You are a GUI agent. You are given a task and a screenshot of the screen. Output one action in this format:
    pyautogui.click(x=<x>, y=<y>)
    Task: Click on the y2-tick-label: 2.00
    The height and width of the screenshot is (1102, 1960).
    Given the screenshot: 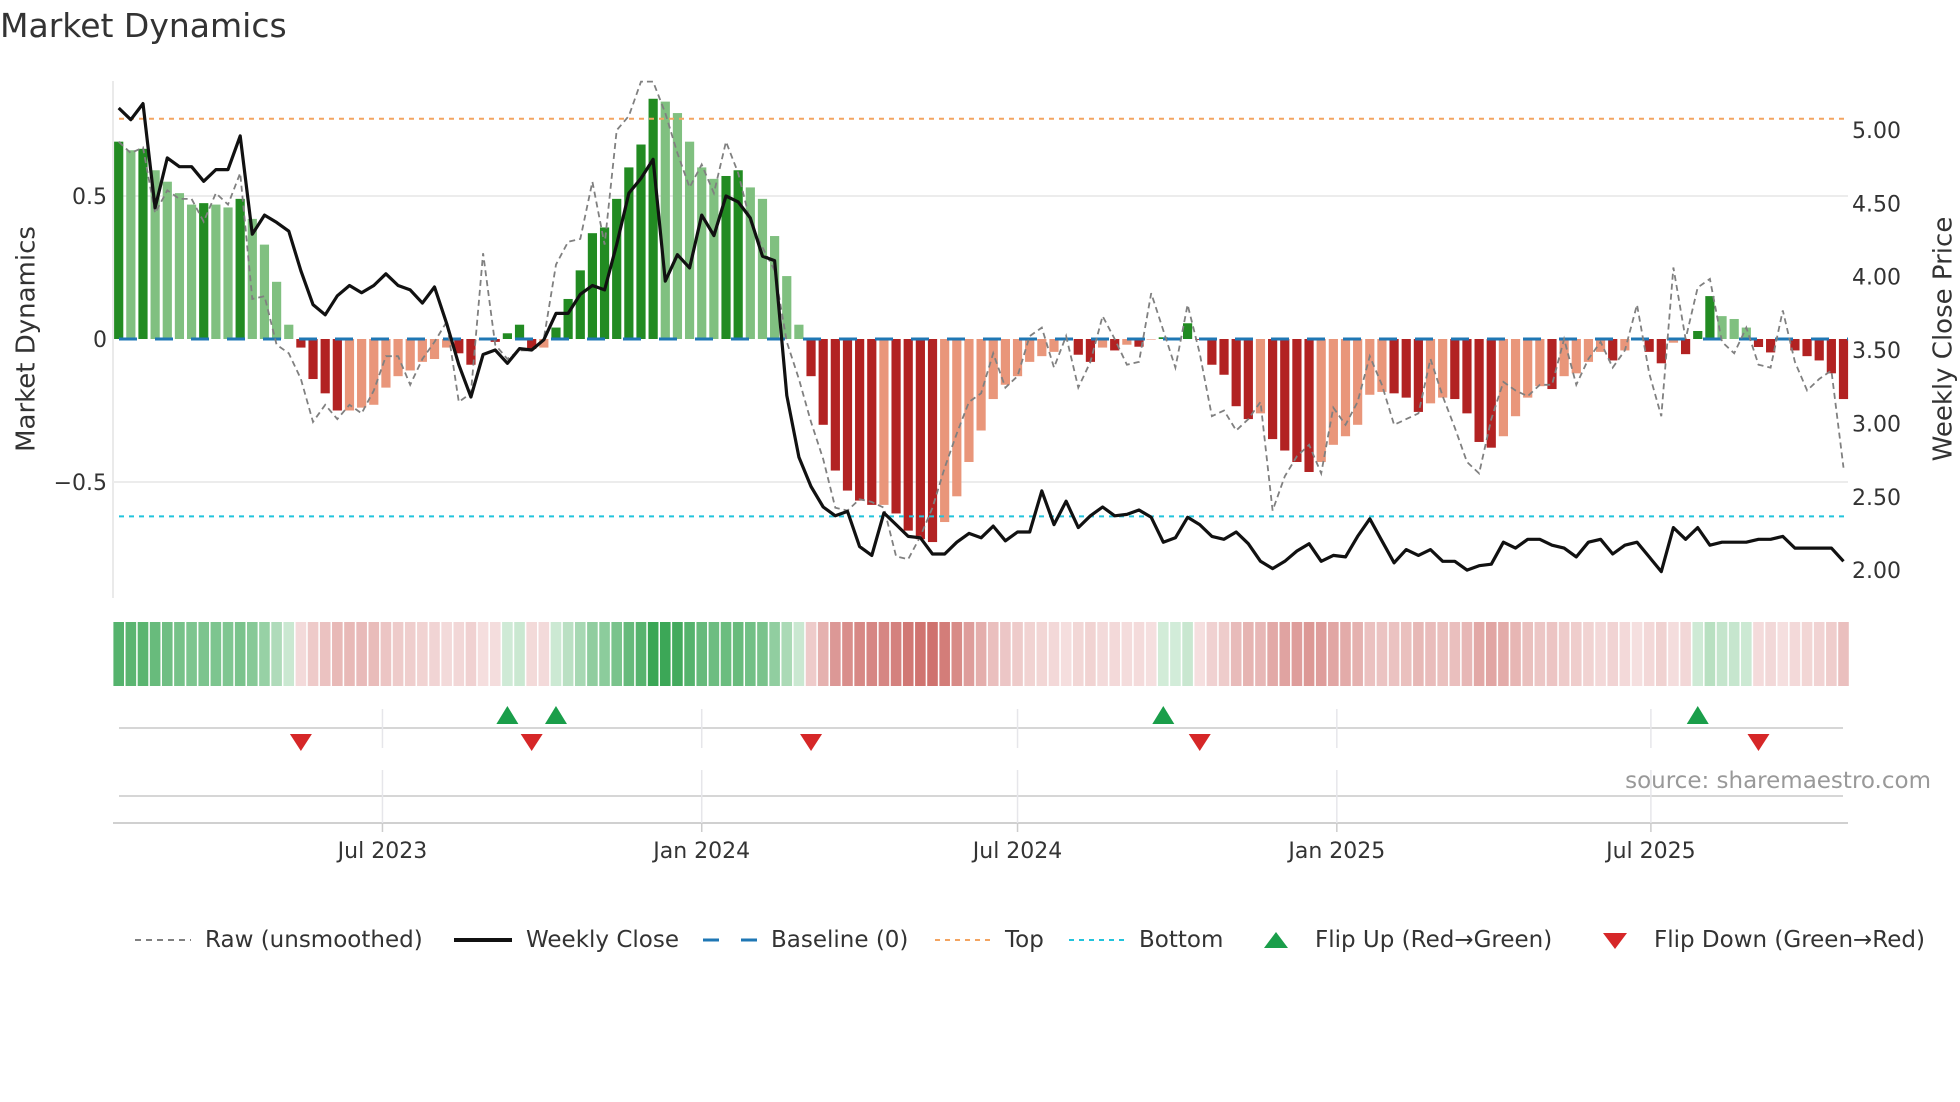 What is the action you would take?
    pyautogui.click(x=1876, y=571)
    